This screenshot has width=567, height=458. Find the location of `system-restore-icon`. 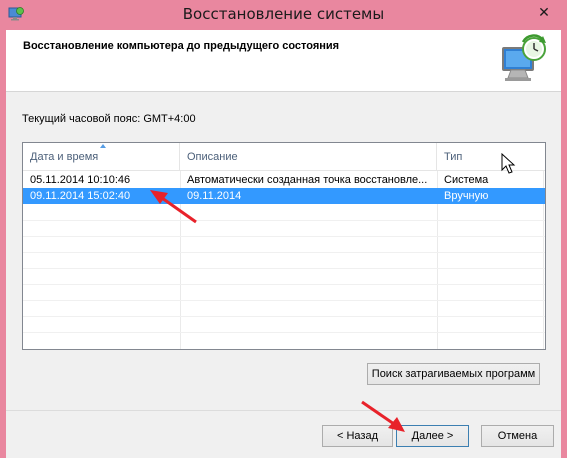

system-restore-icon is located at coordinates (524, 57).